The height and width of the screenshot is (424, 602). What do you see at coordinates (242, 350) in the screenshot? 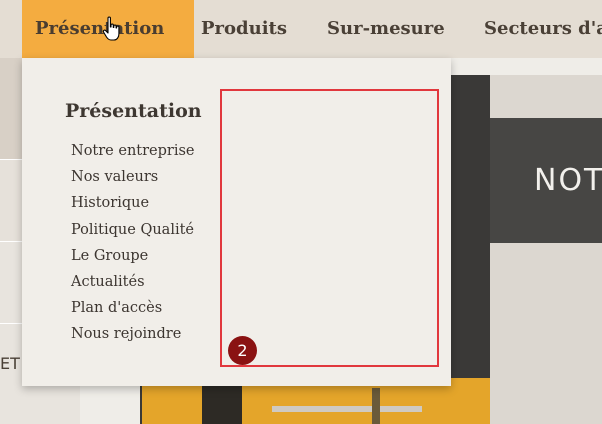
I see `annotation-badge: 2` at bounding box center [242, 350].